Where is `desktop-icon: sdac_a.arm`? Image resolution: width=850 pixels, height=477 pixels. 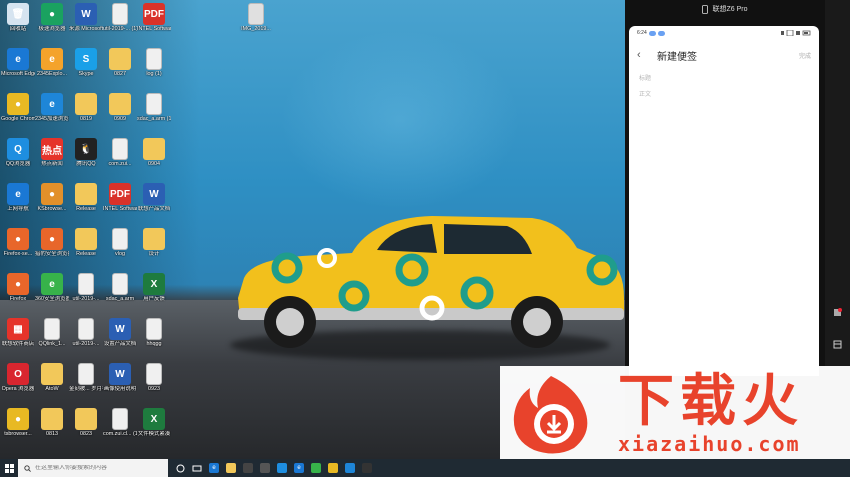
desktop-icon: sdac_a.arm is located at coordinates (120, 287).